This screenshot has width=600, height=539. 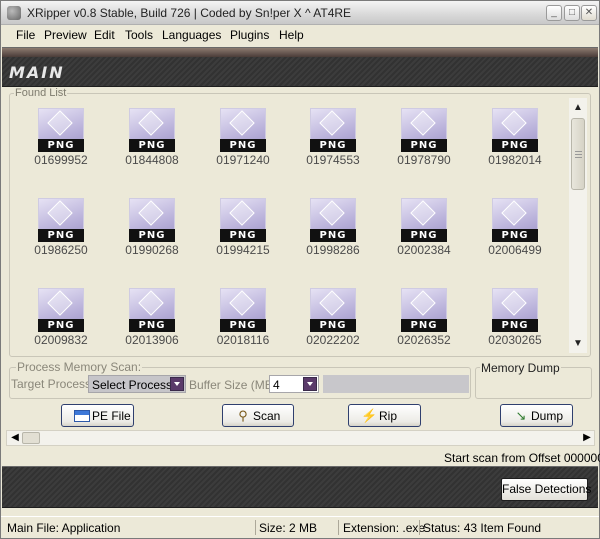 I want to click on menu-languages: Languages, so click(x=191, y=35).